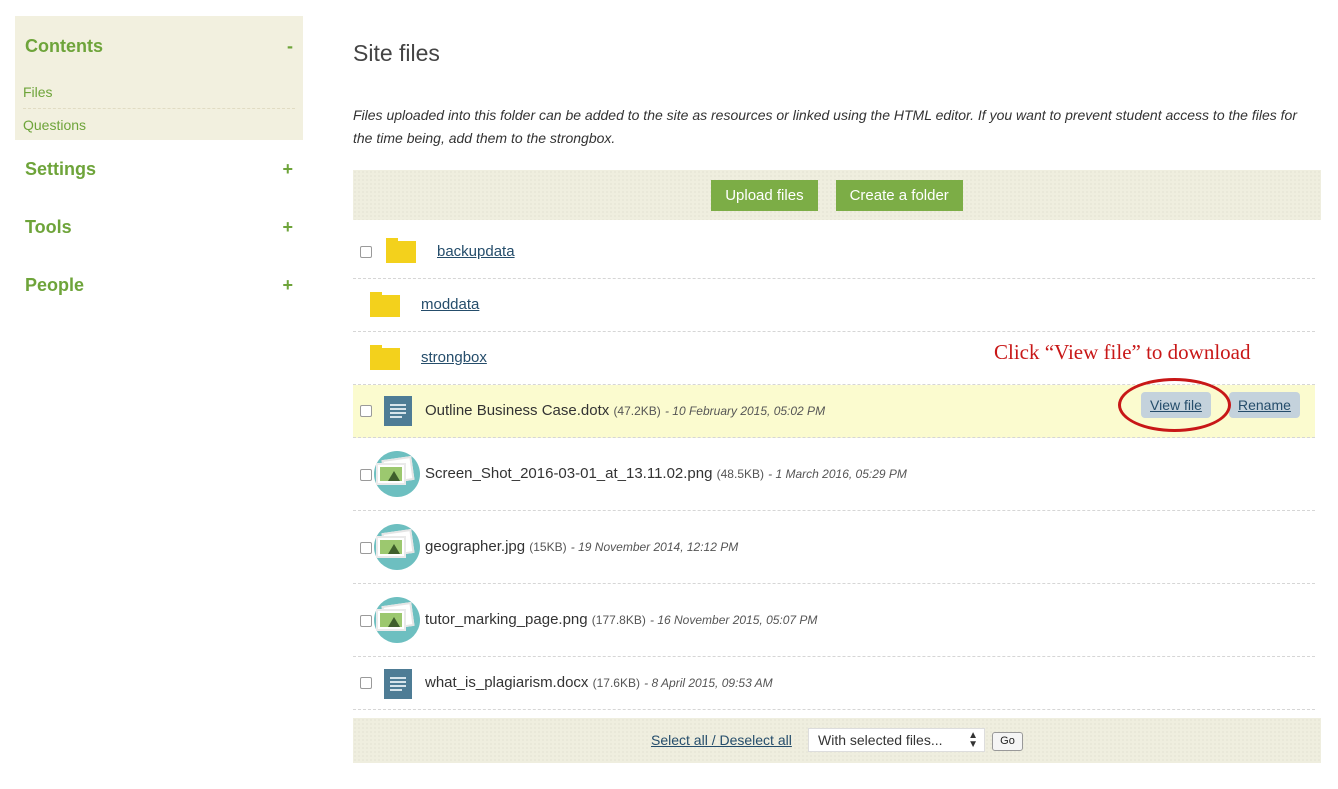  I want to click on sidebar-section-people: People +, so click(159, 285).